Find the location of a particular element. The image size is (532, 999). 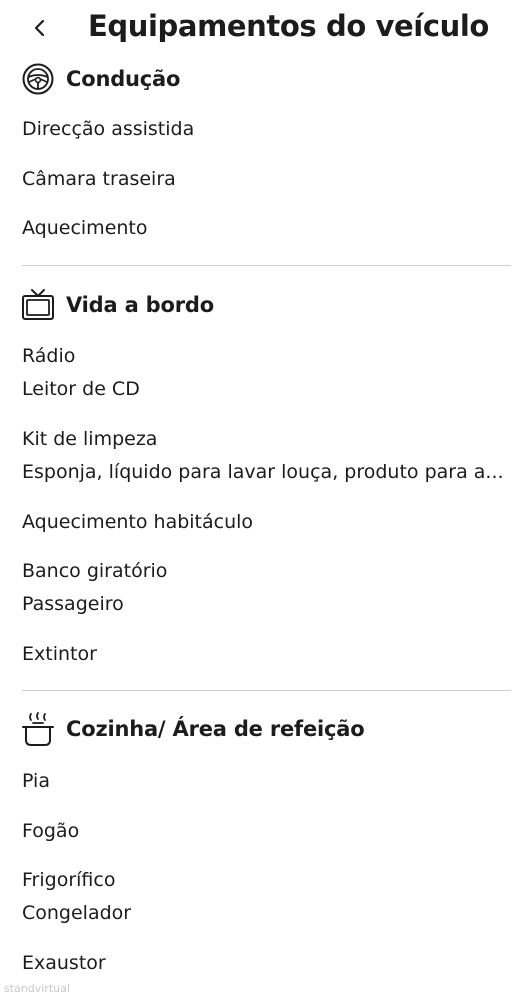

cooking-pot-icon is located at coordinates (38, 729).